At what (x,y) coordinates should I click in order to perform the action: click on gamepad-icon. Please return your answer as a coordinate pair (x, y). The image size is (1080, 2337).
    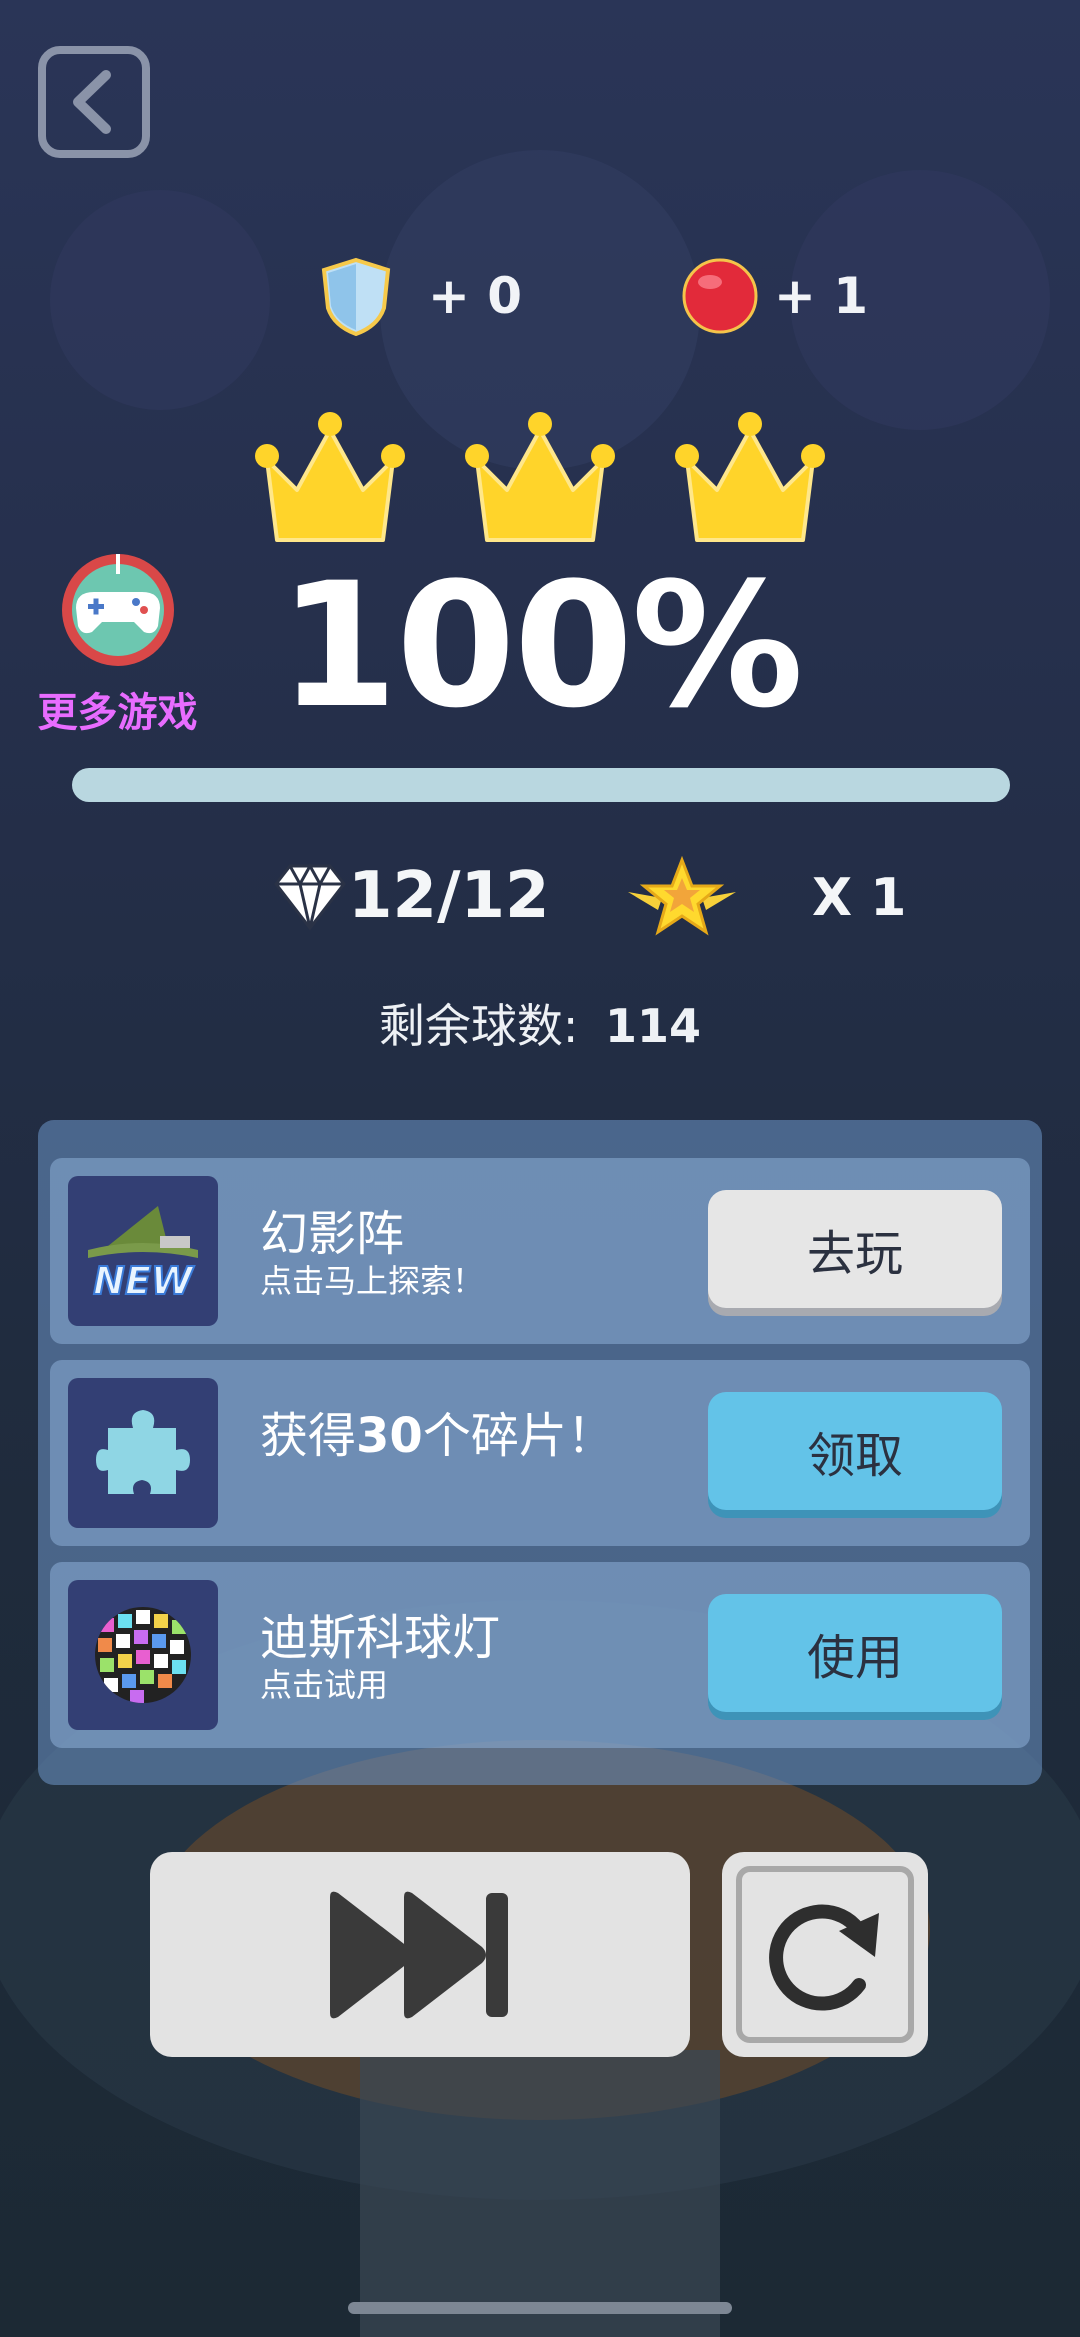
    Looking at the image, I should click on (117, 610).